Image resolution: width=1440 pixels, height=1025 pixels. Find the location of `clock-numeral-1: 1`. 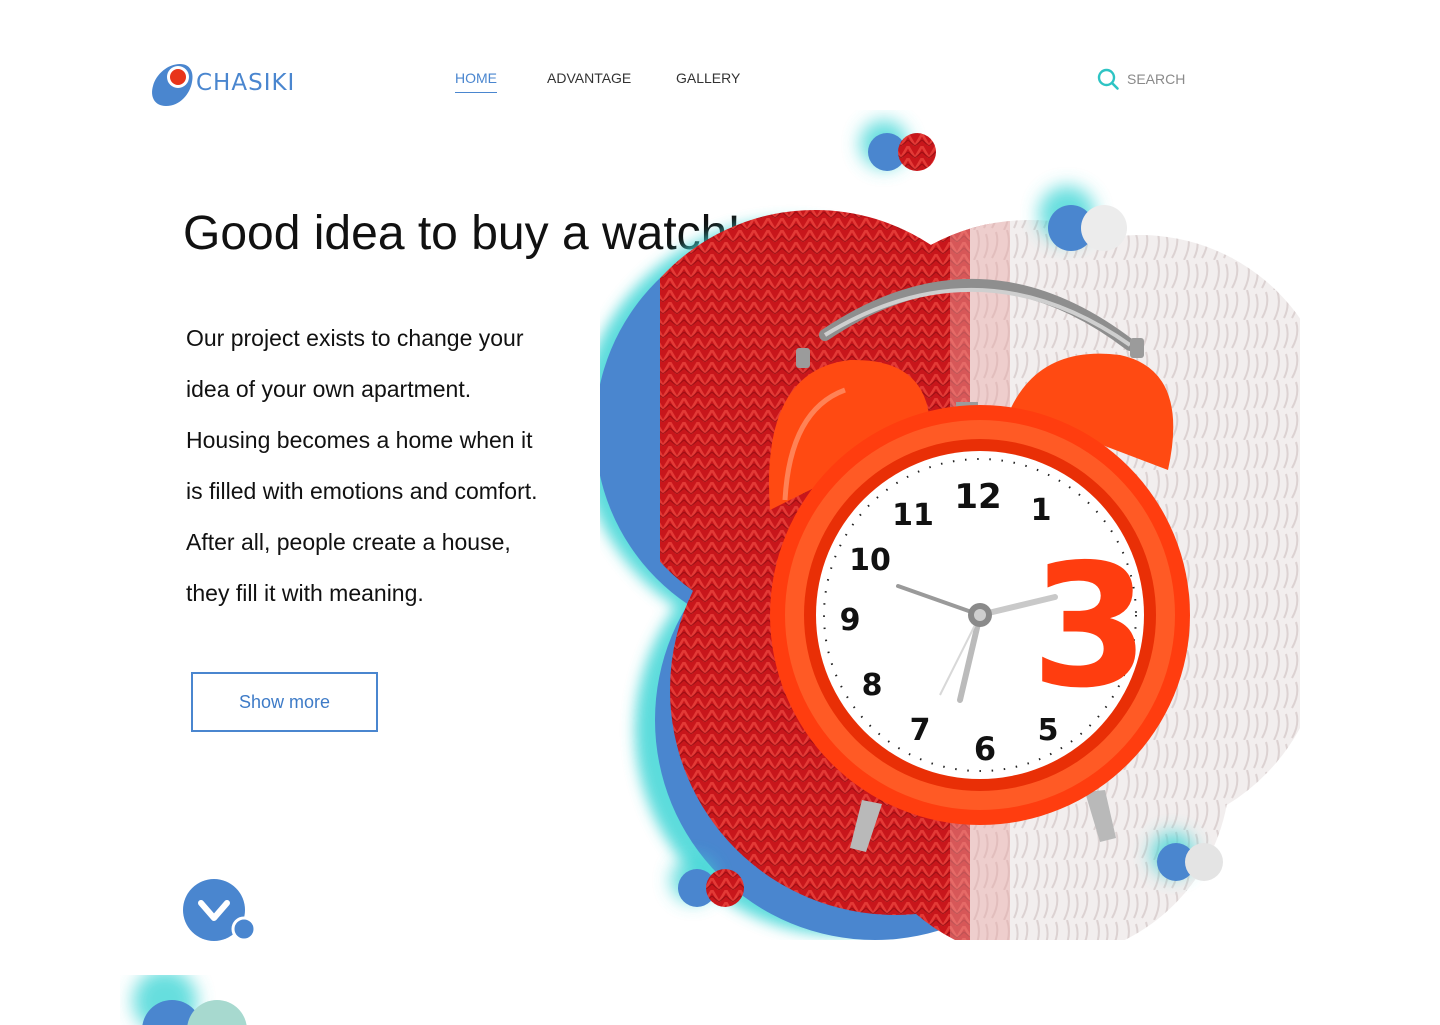

clock-numeral-1: 1 is located at coordinates (1041, 510).